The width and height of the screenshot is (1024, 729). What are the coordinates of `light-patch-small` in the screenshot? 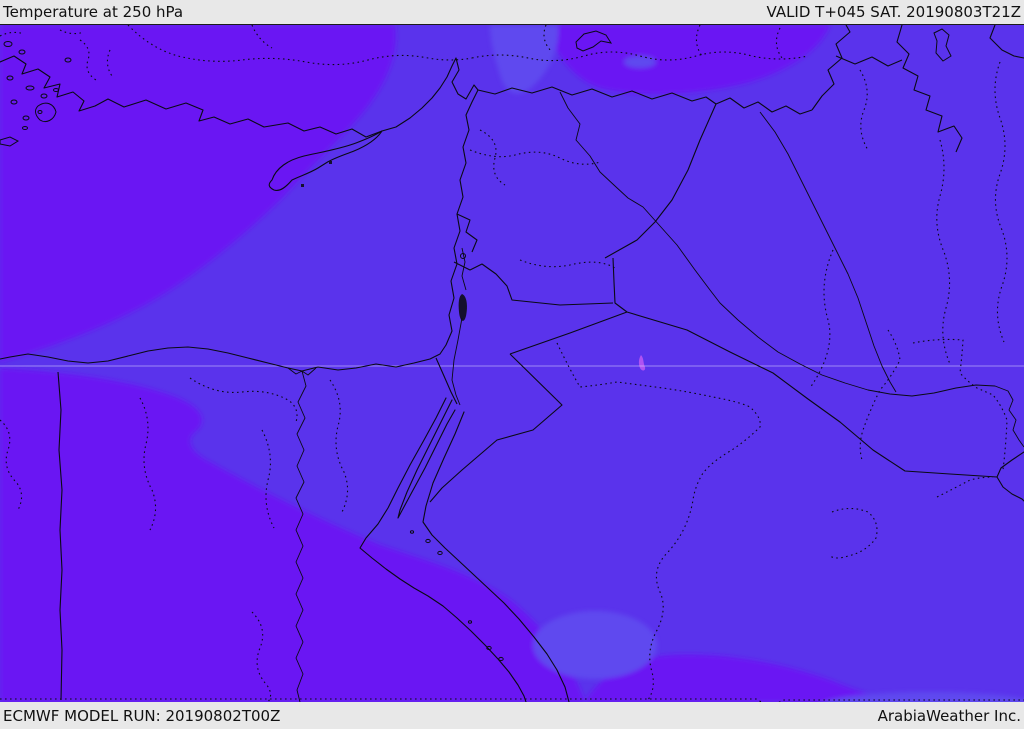 It's located at (640, 62).